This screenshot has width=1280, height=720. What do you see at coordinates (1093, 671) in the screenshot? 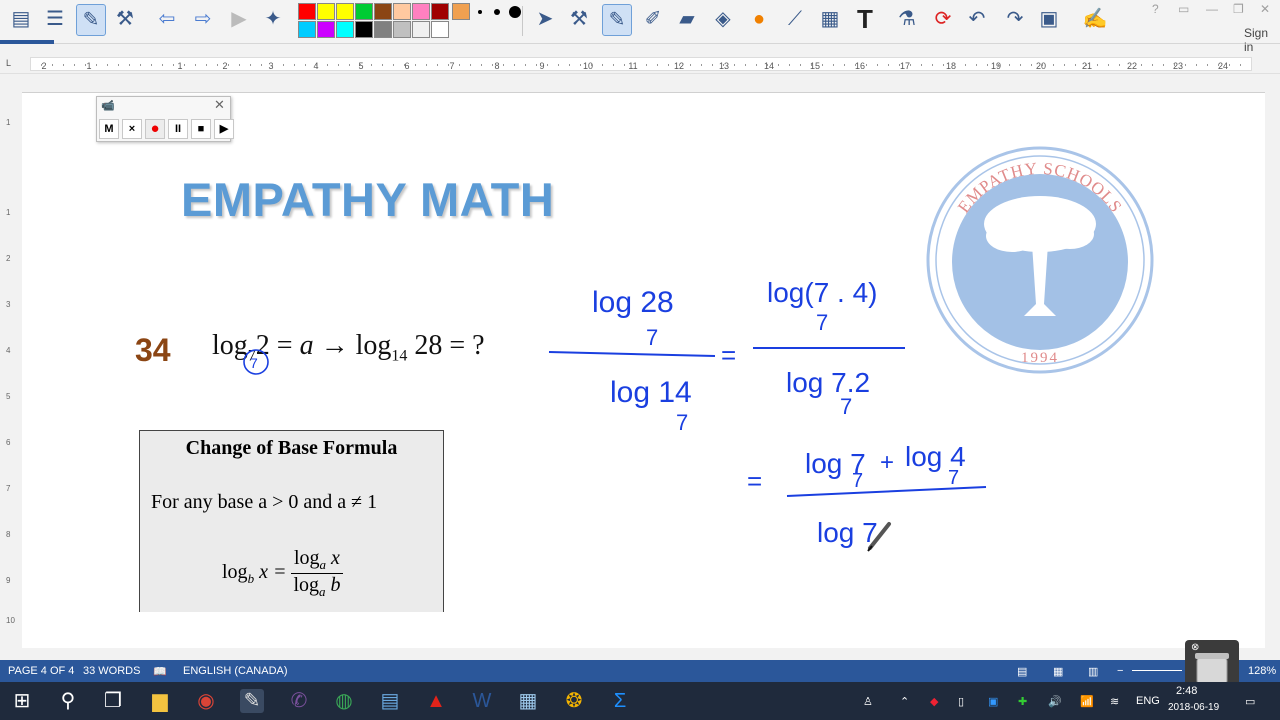
I see `web-layout-icon: ▥` at bounding box center [1093, 671].